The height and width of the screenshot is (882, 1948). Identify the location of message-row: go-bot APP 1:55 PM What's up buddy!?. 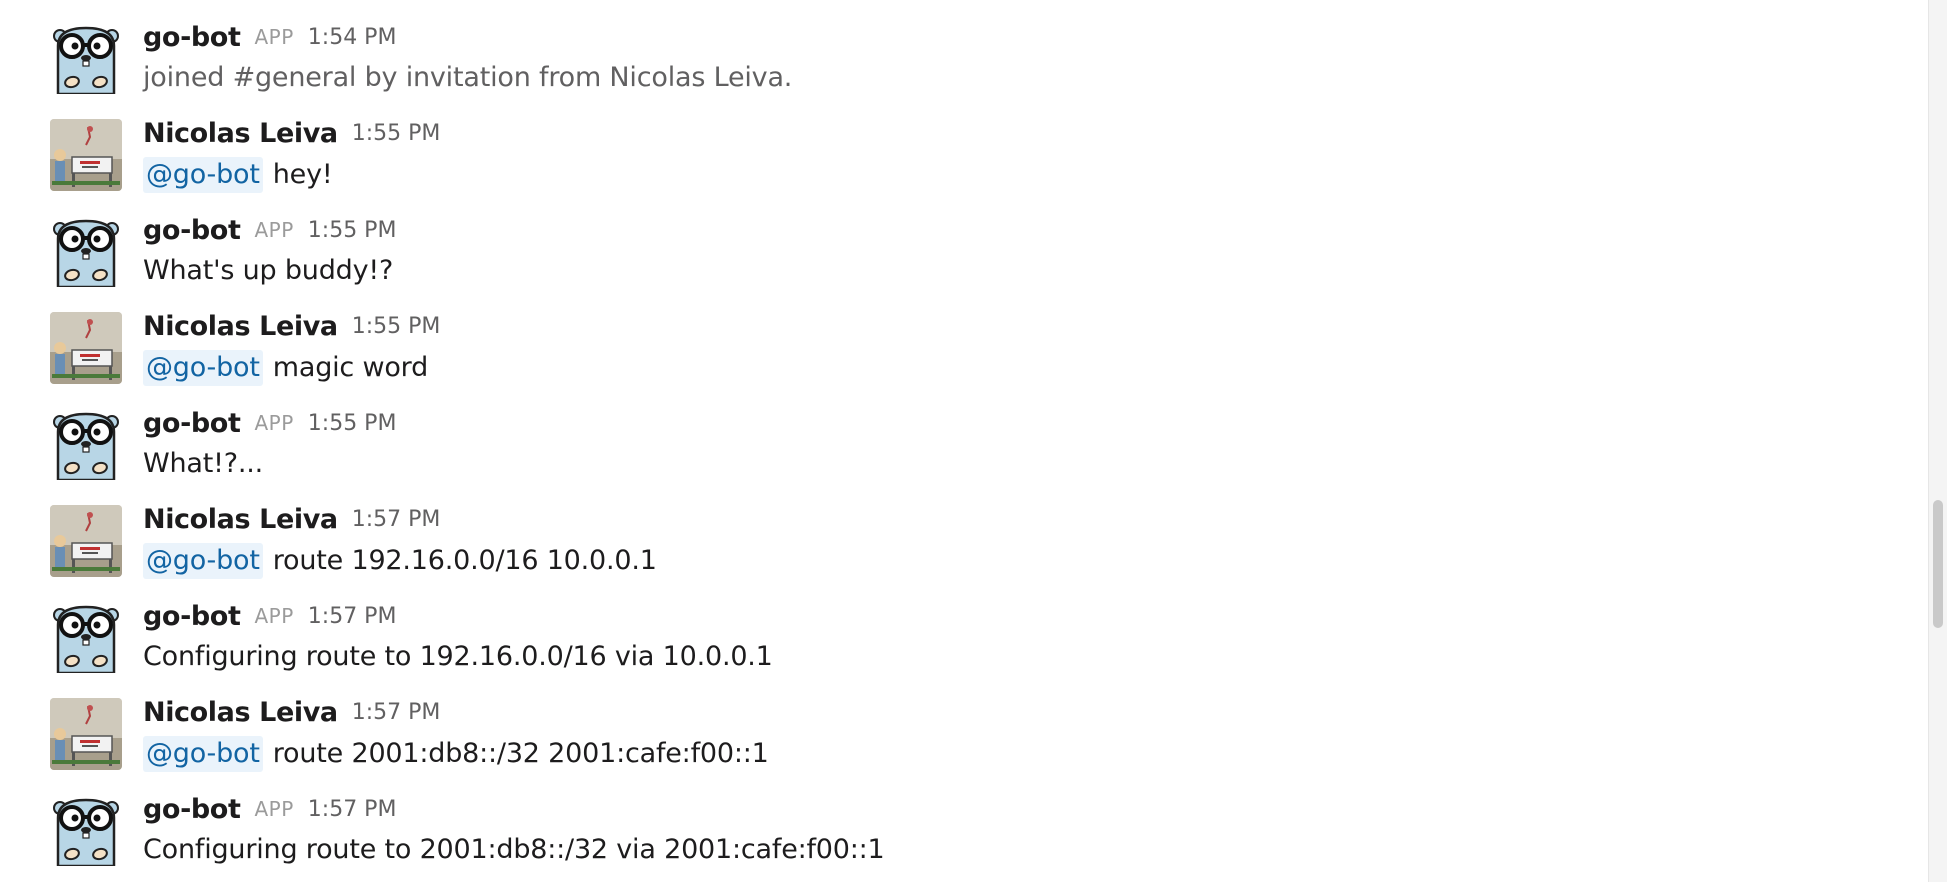
(960, 251).